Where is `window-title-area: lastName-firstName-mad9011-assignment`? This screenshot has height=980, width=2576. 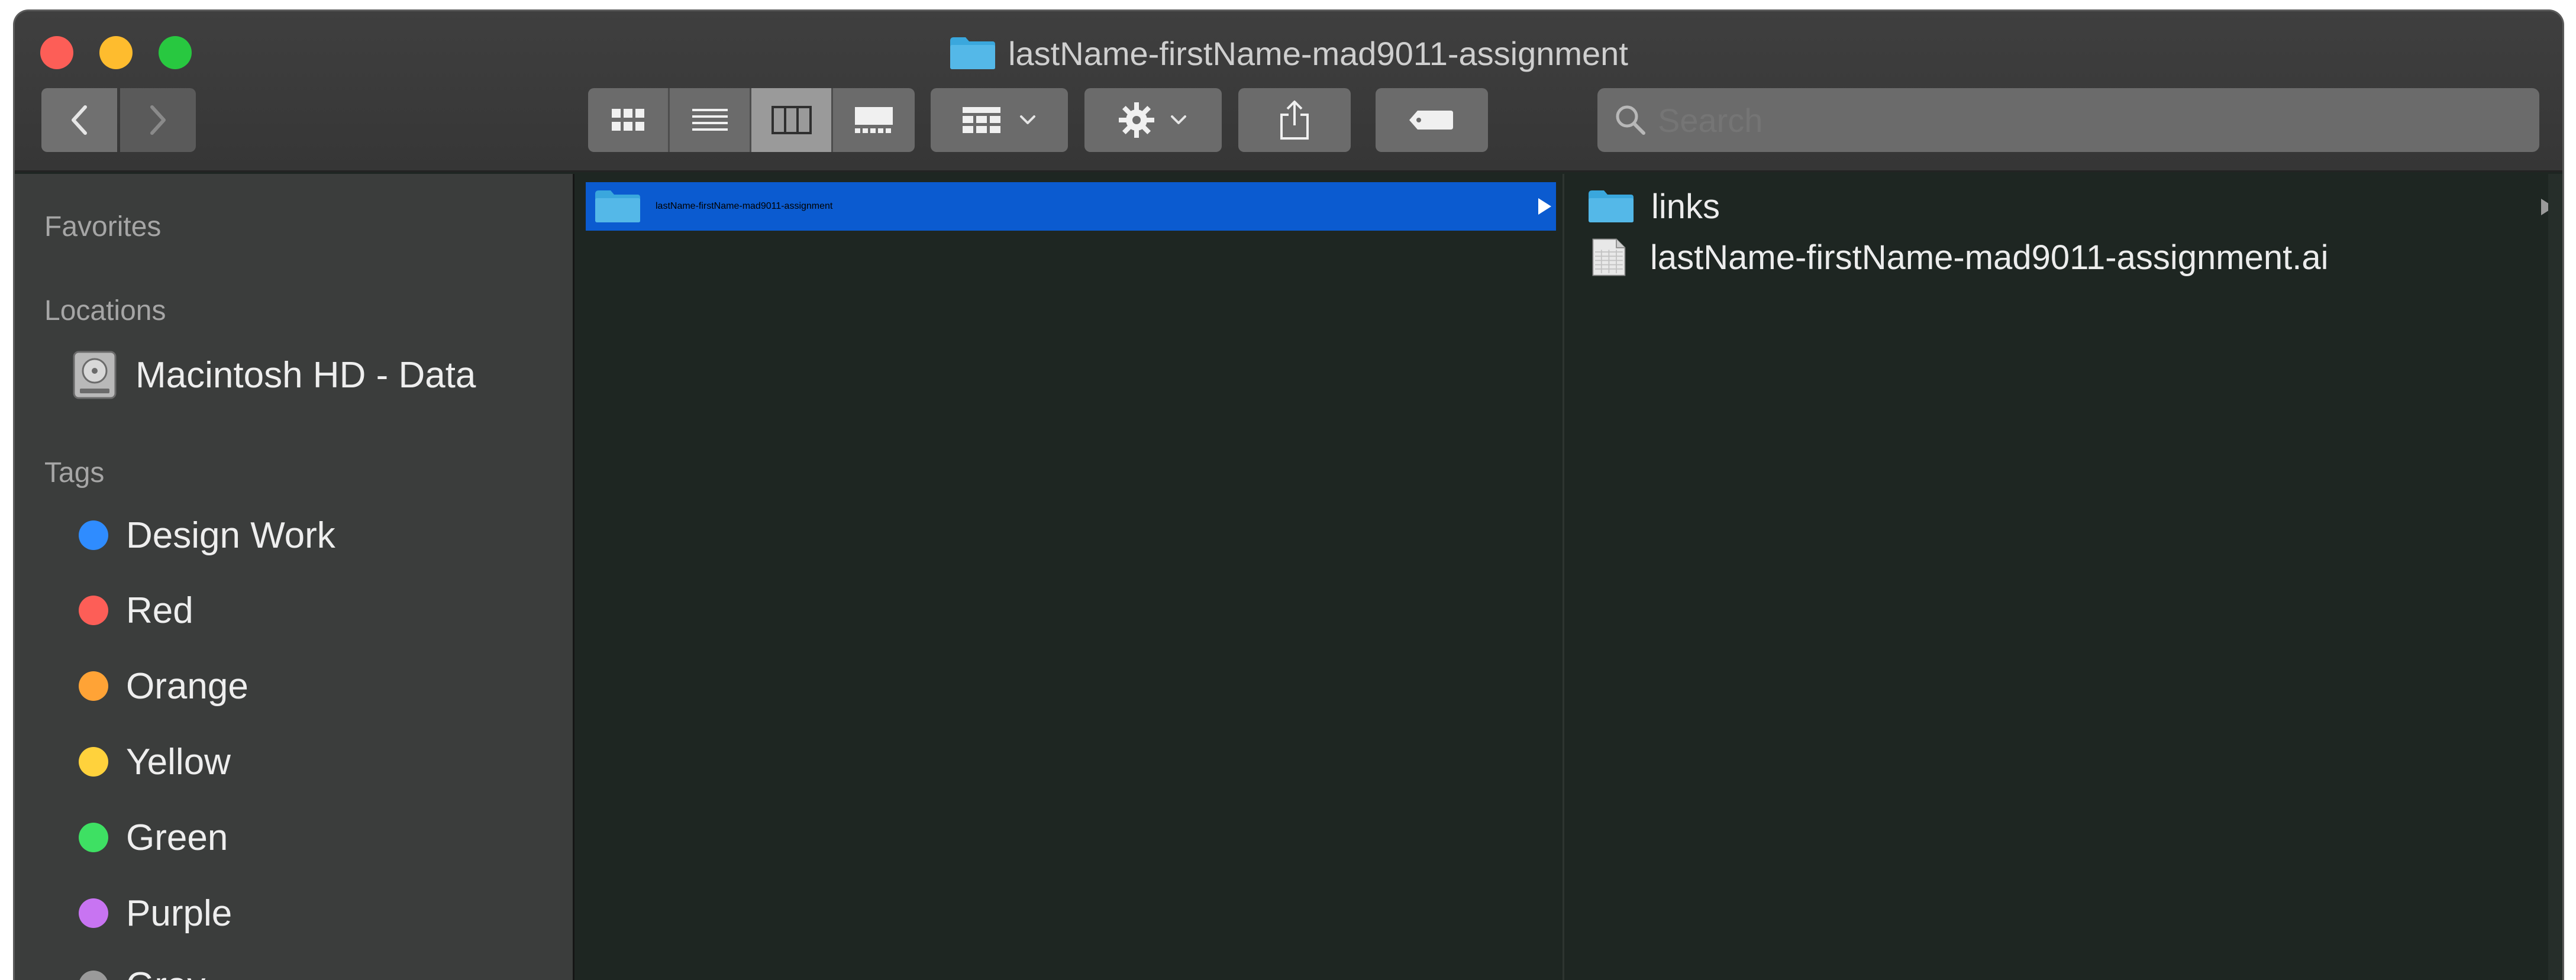
window-title-area: lastName-firstName-mad9011-assignment is located at coordinates (1289, 53).